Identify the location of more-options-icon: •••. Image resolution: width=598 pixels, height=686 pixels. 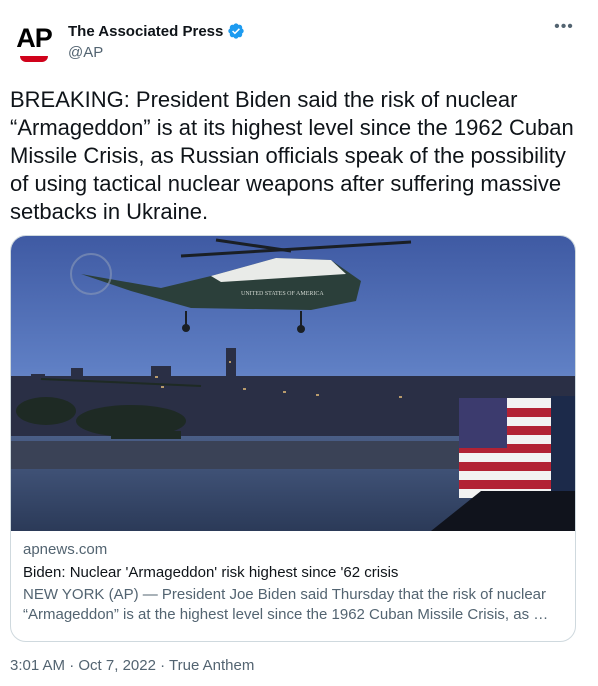
(564, 29).